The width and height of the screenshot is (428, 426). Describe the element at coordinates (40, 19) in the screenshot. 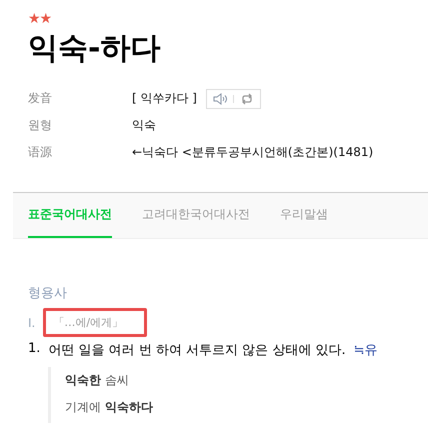

I see `importance-stars: ★★` at that location.